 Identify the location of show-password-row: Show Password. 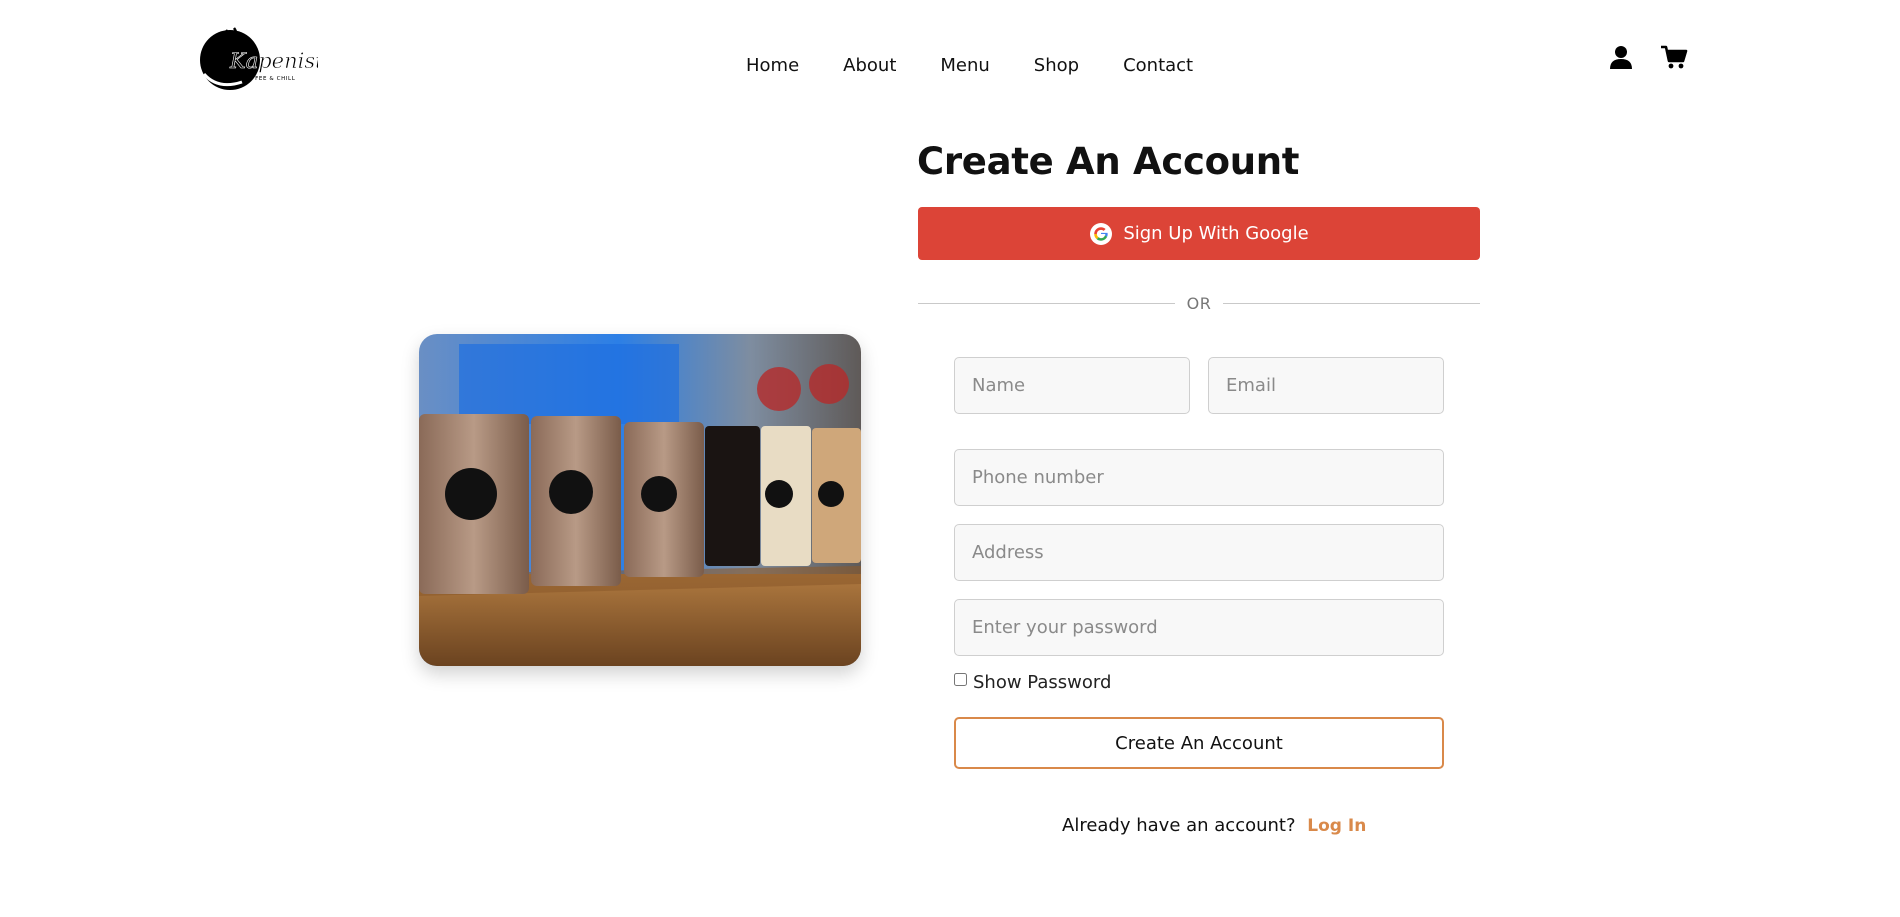
(1032, 682).